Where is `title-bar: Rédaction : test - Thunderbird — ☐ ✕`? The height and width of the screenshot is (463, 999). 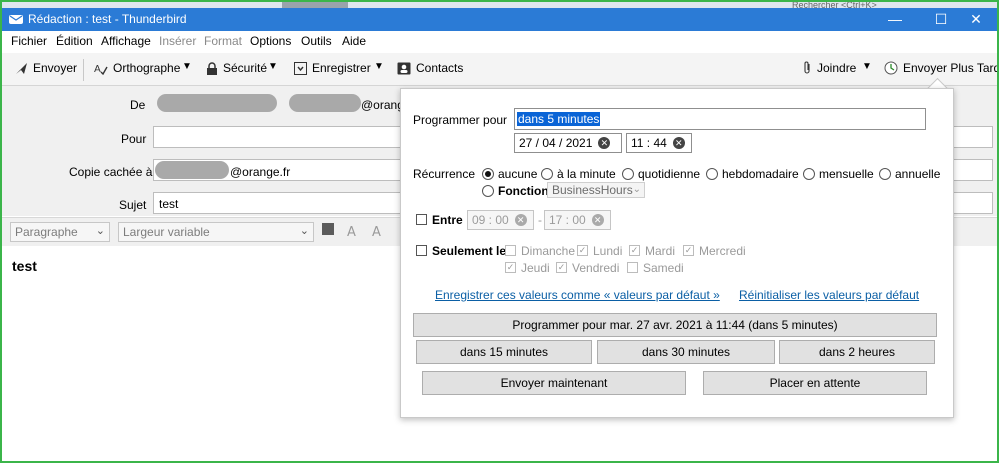
title-bar: Rédaction : test - Thunderbird — ☐ ✕ is located at coordinates (499, 19).